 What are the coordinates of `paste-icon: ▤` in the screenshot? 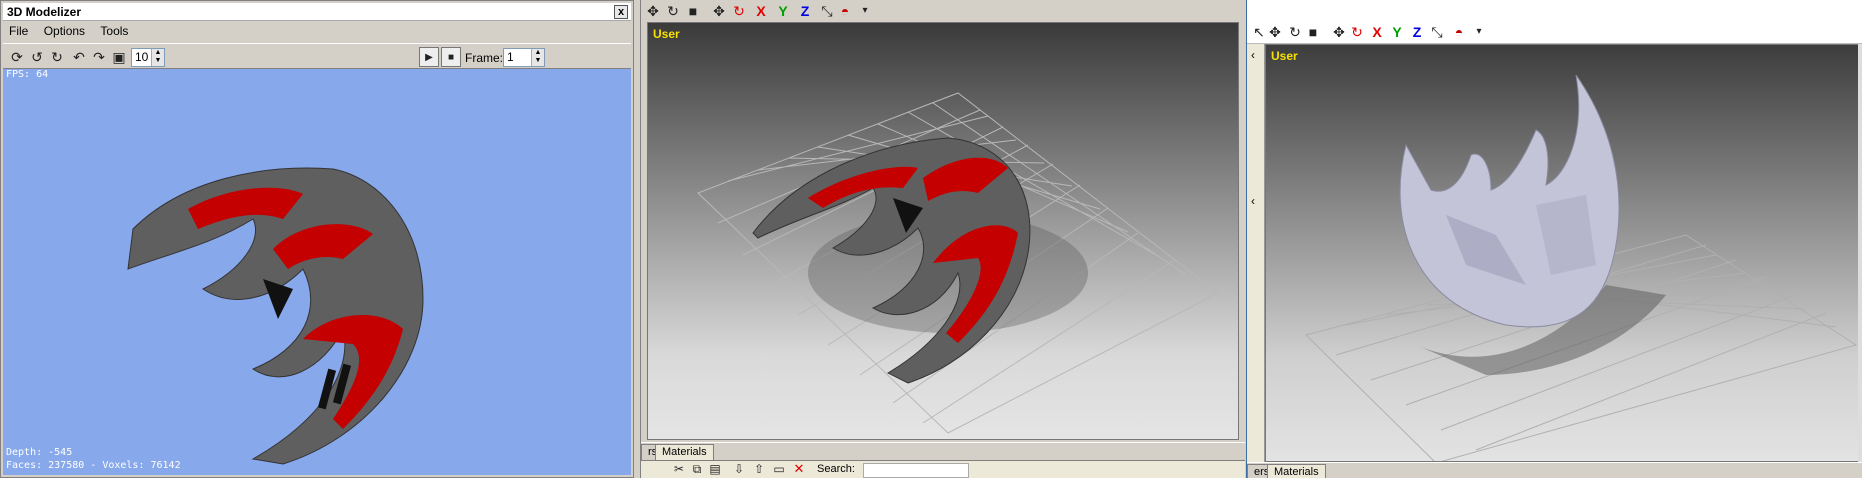 It's located at (715, 468).